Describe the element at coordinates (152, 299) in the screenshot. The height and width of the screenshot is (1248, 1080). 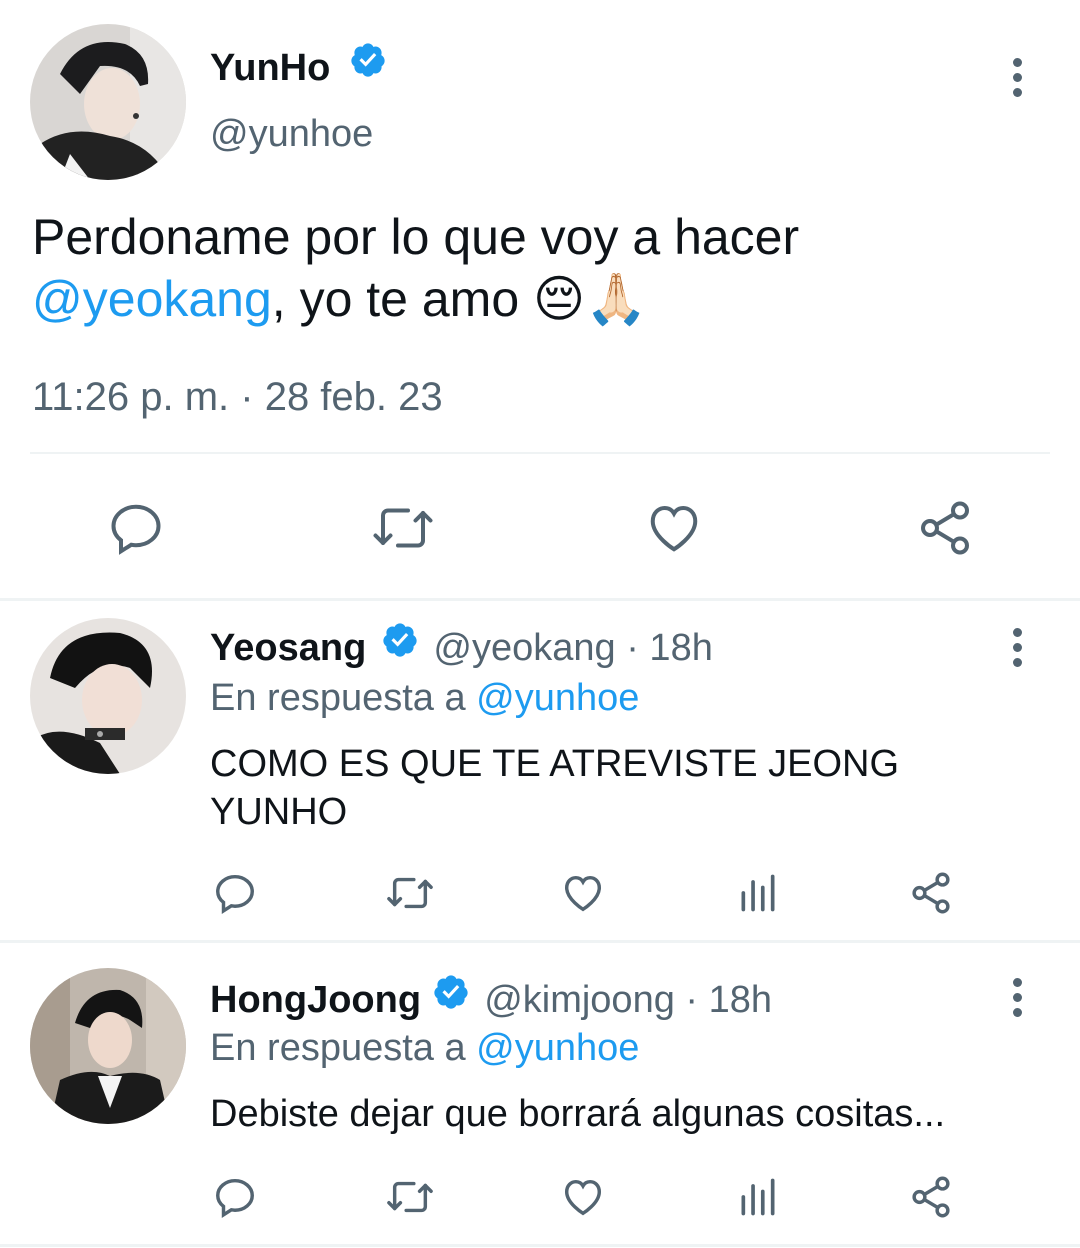
I see `mention-link: @yeokang` at that location.